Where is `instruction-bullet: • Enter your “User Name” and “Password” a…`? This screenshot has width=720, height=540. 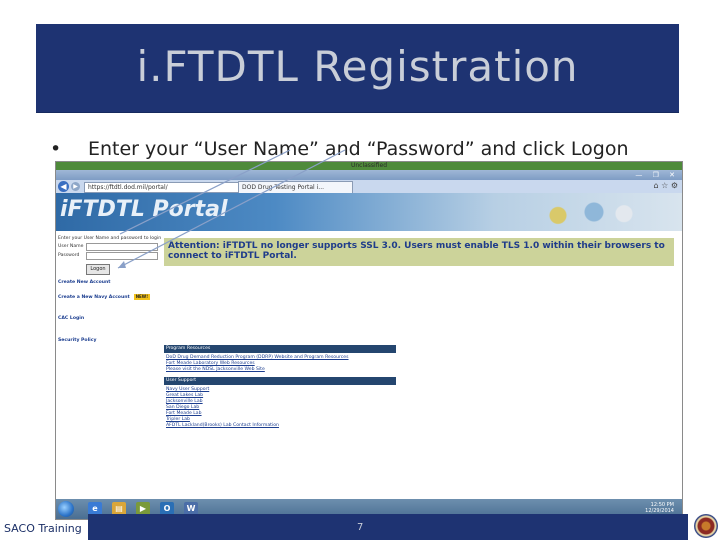
instruction-bullet: • Enter your “User Name” and “Password” a… is located at coordinates (339, 149).